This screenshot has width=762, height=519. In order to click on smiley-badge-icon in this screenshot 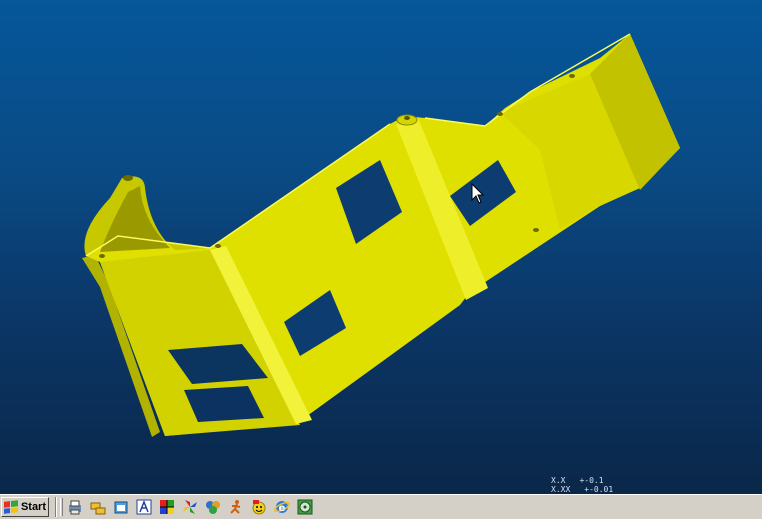, I will do `click(259, 507)`.